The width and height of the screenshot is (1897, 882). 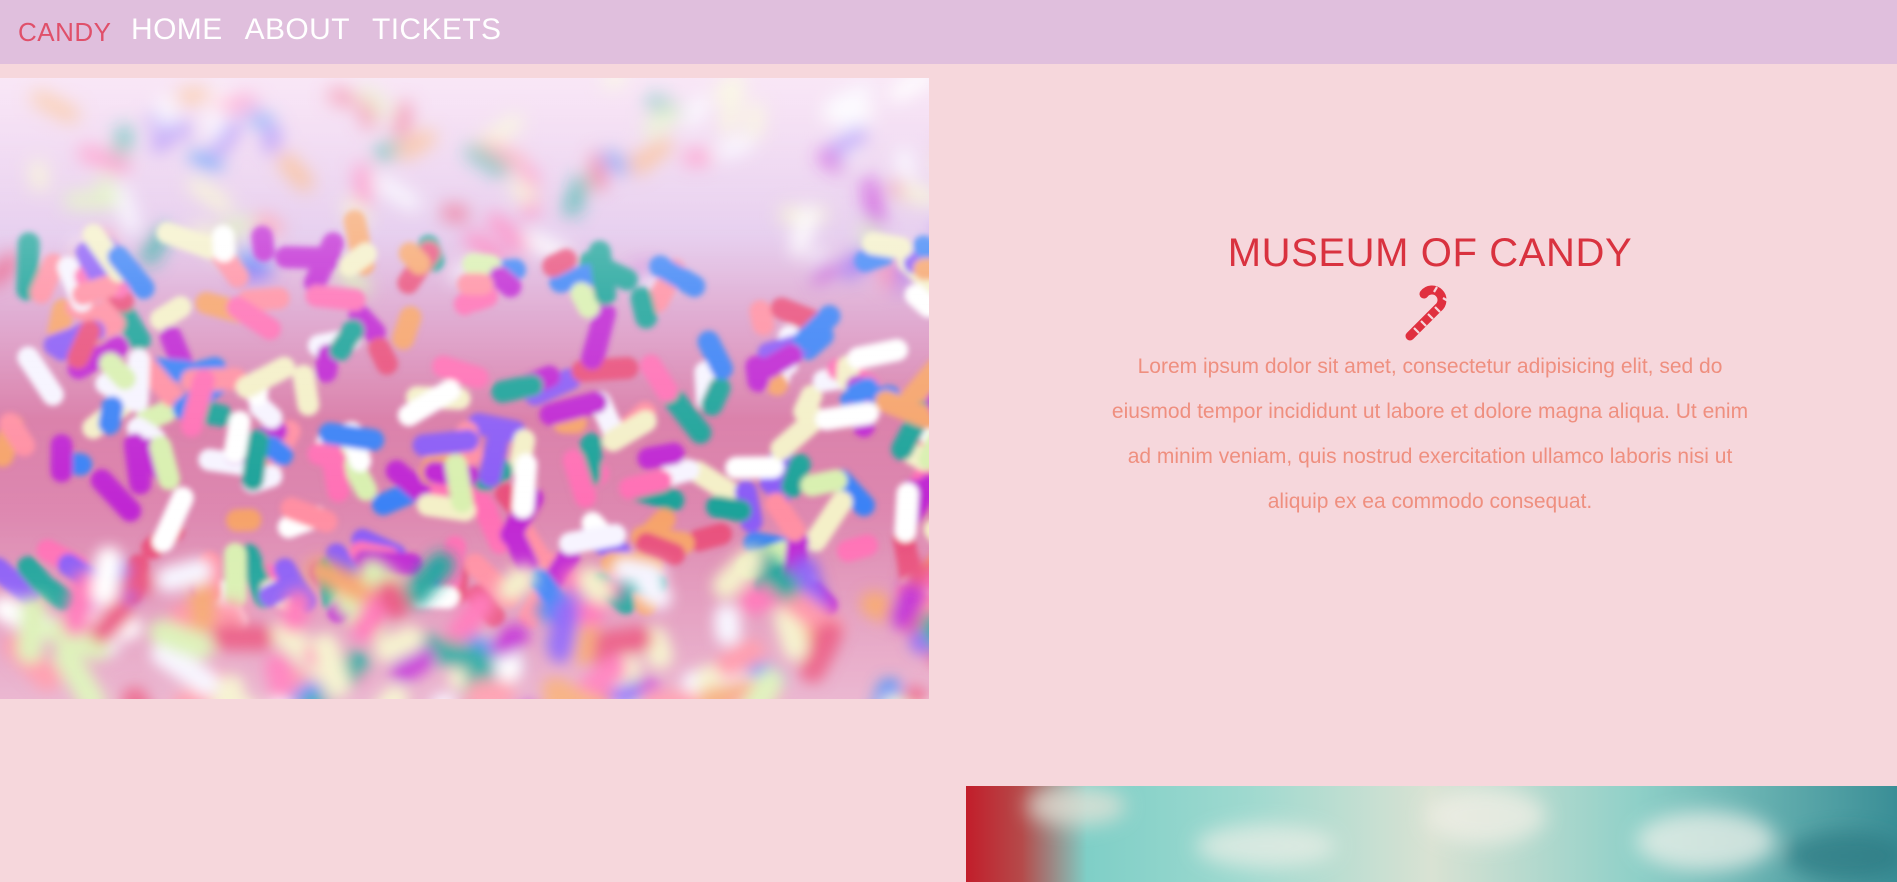 What do you see at coordinates (436, 30) in the screenshot?
I see `nav-link-tickets: TICKETS` at bounding box center [436, 30].